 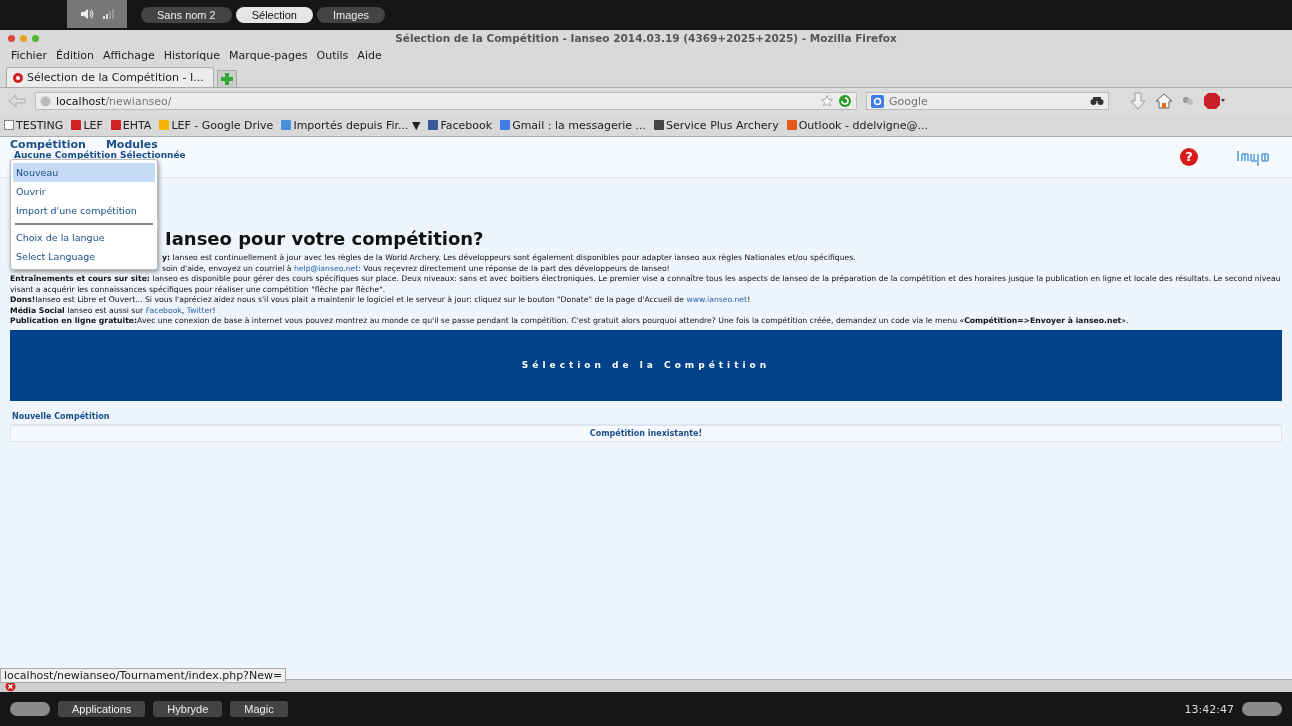 I want to click on launcher-button, so click(x=30, y=709).